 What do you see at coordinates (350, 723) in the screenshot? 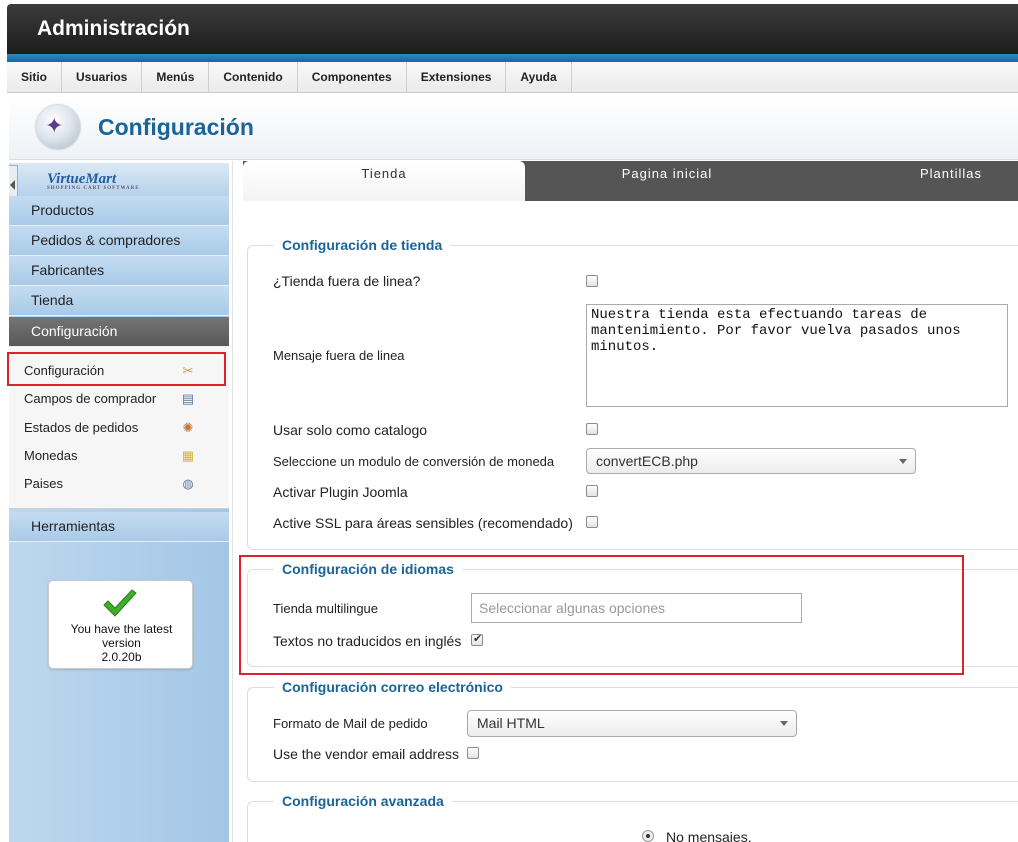
I see `mail-format-label: Formato de Mail de pedido` at bounding box center [350, 723].